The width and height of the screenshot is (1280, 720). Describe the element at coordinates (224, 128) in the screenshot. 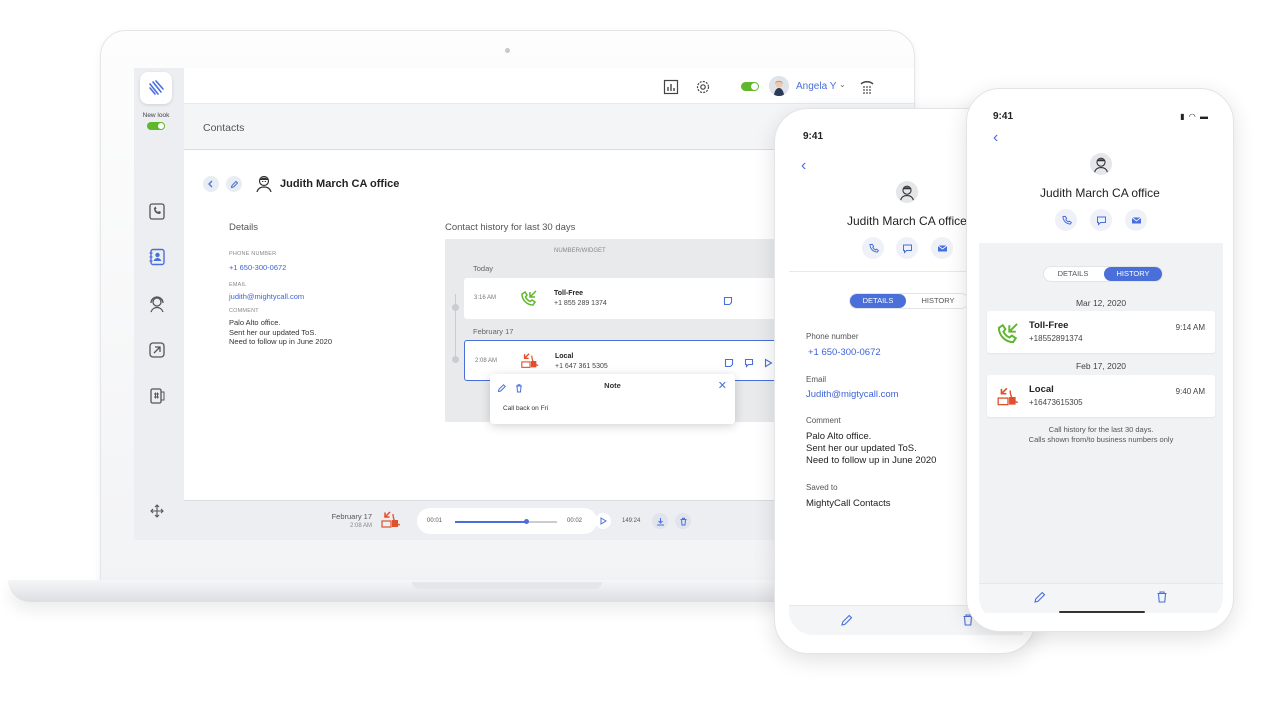

I see `page-title: Contacts` at that location.